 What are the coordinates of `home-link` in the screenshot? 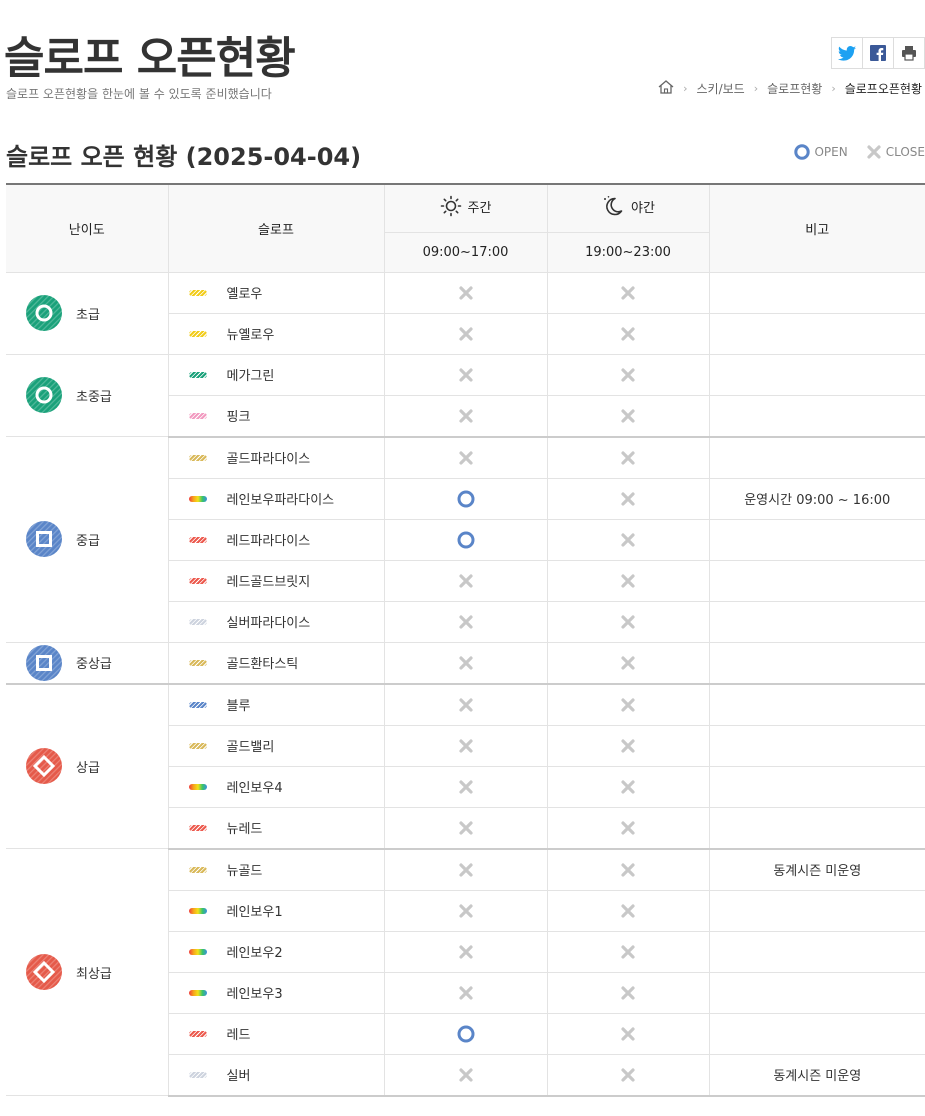 It's located at (666, 88).